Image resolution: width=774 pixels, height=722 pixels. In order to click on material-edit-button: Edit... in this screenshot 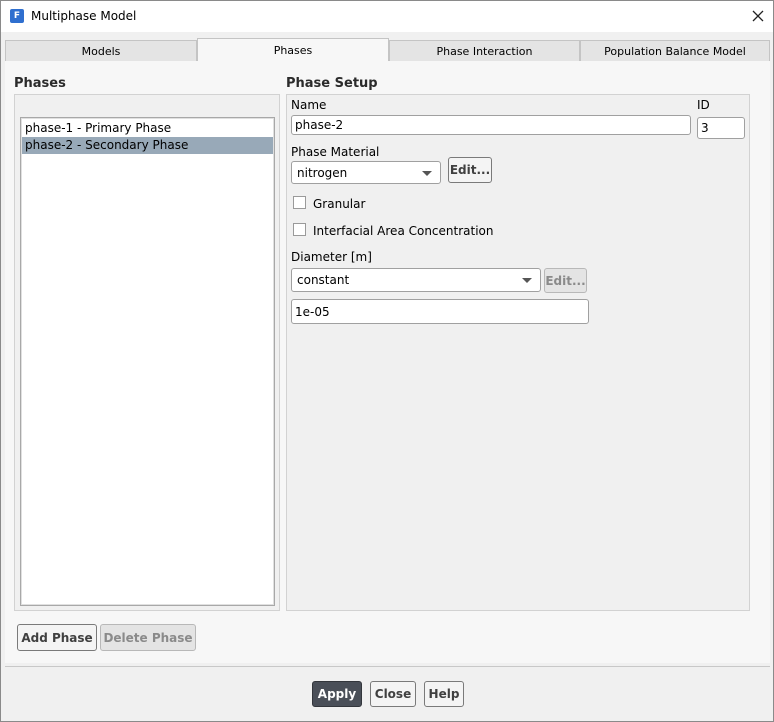, I will do `click(470, 170)`.